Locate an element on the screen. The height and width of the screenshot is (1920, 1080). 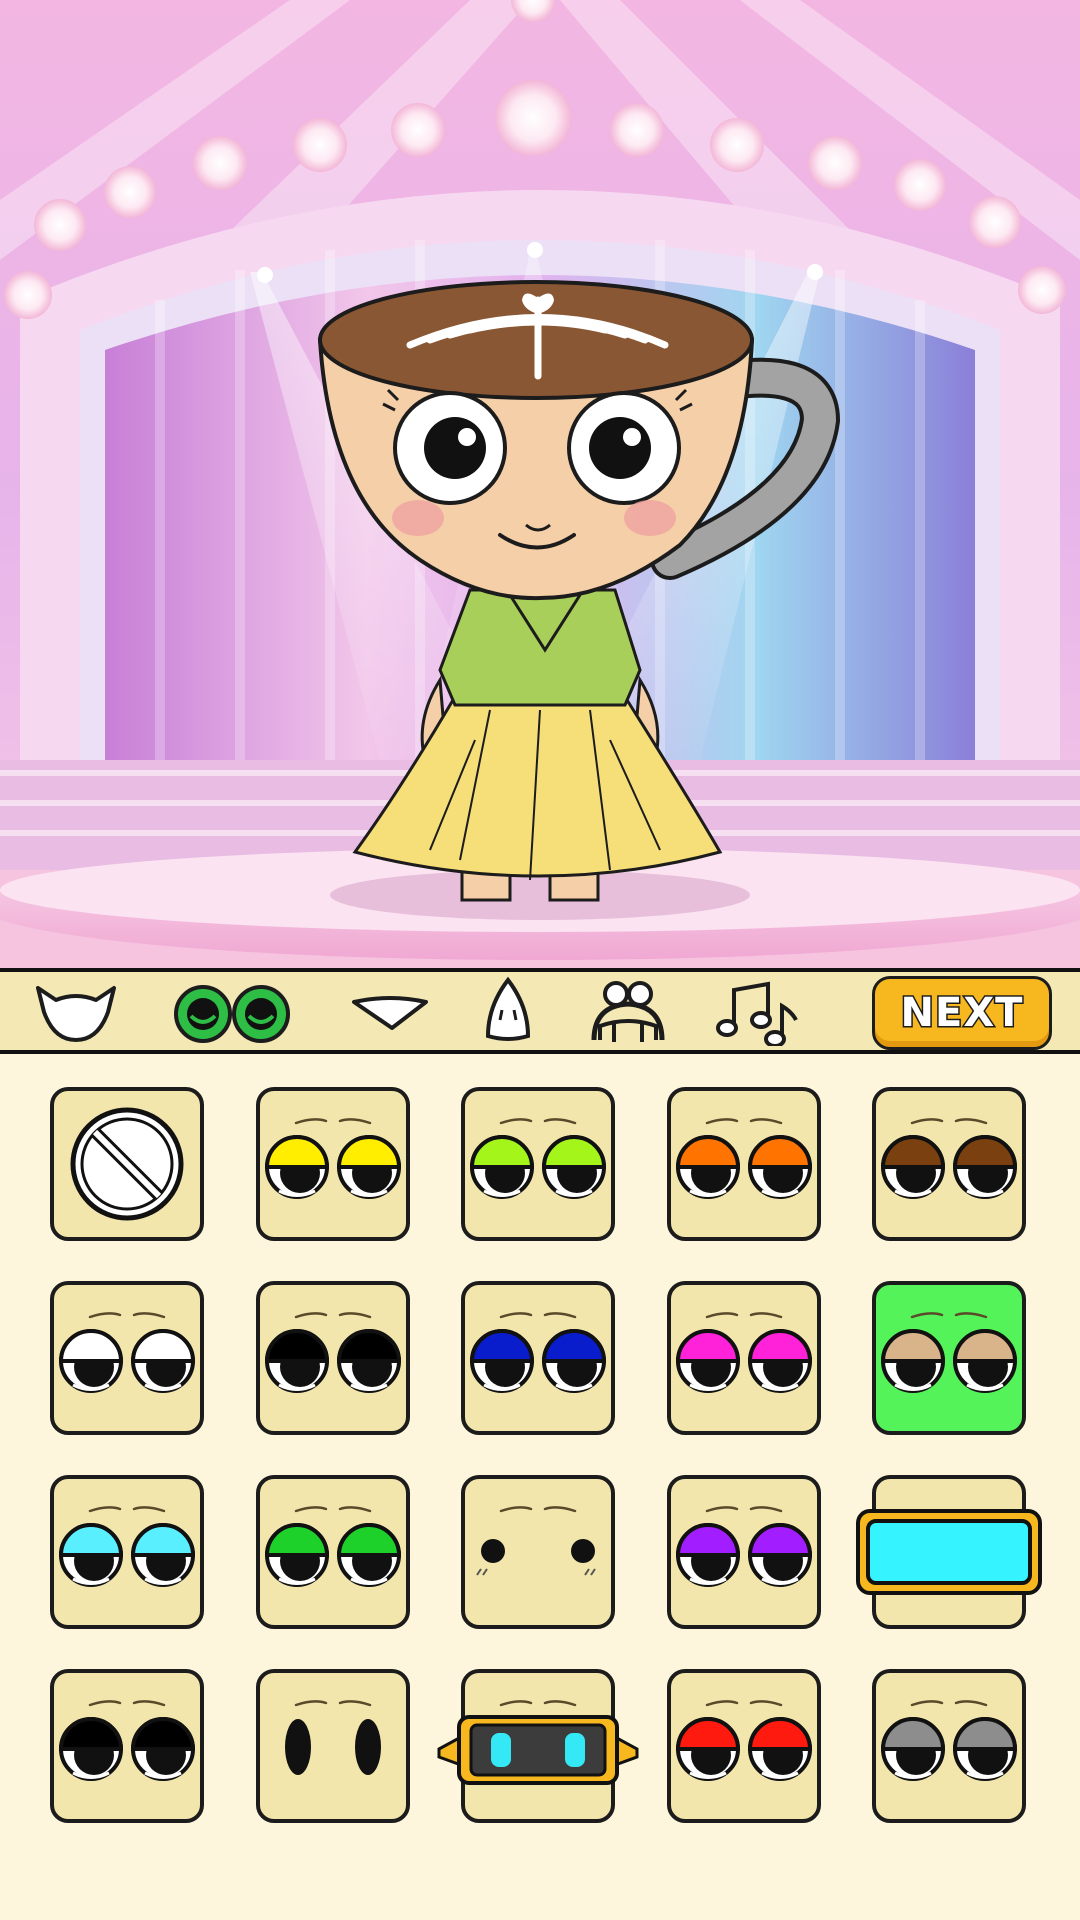
eyes-icon is located at coordinates (232, 1014).